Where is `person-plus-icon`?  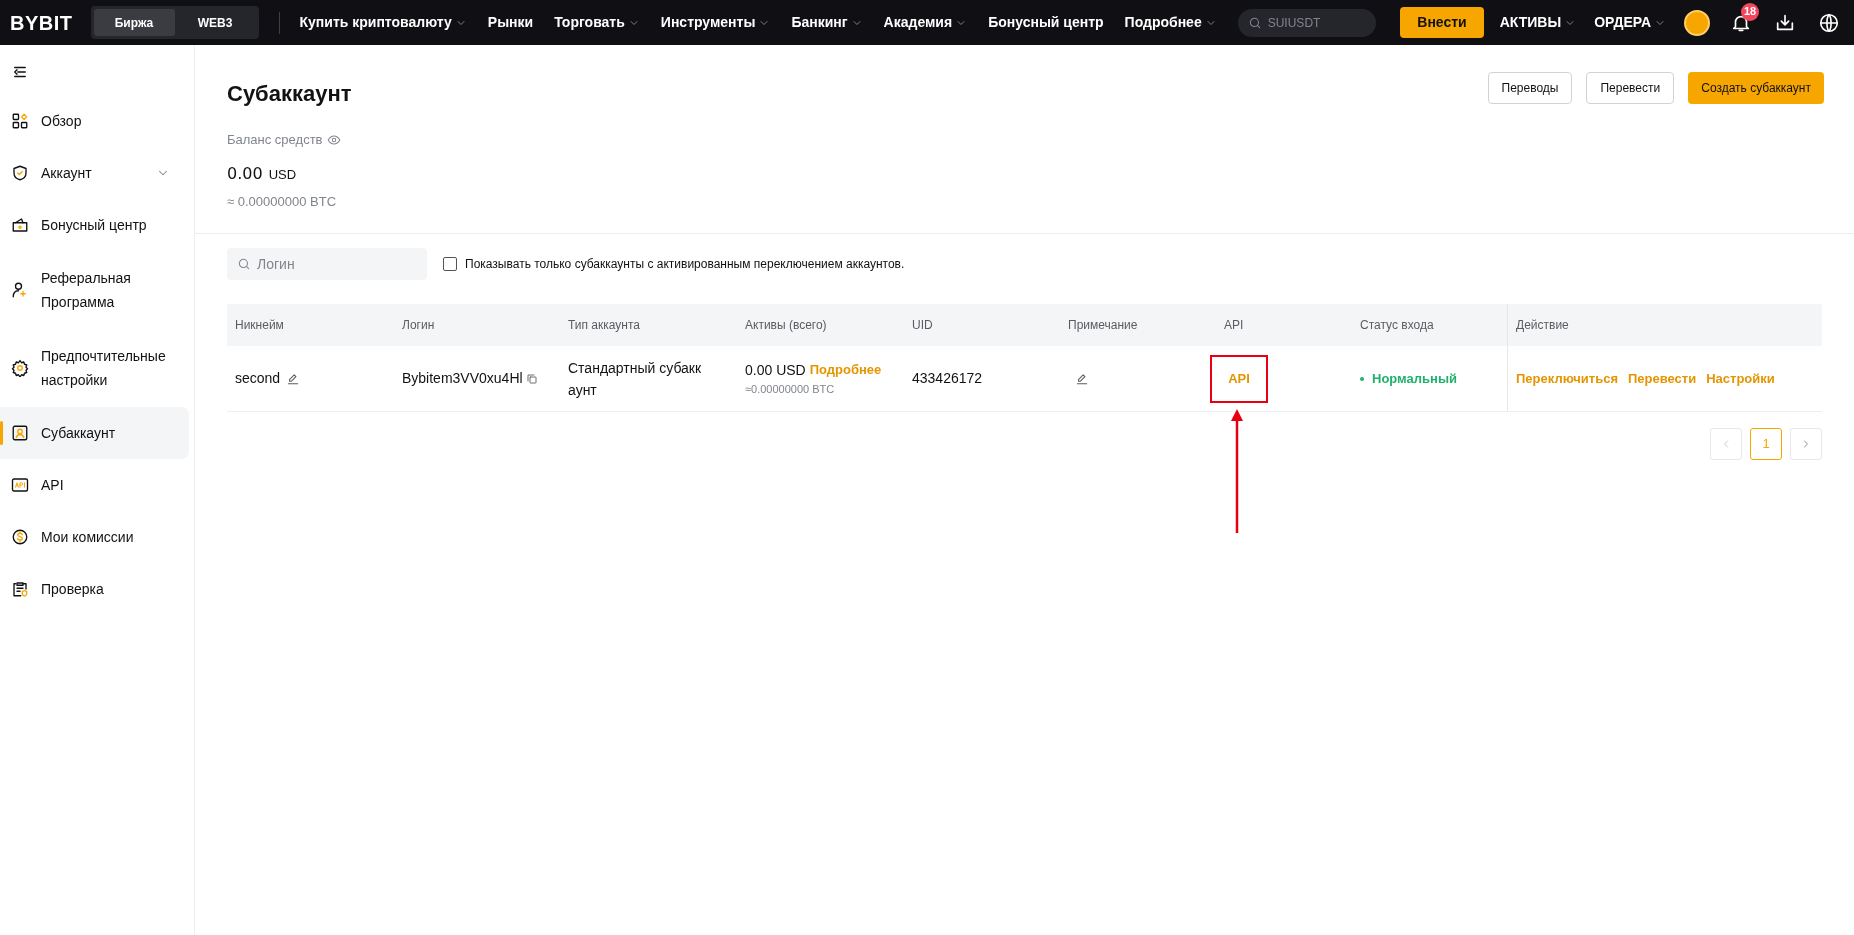
person-plus-icon is located at coordinates (20, 290).